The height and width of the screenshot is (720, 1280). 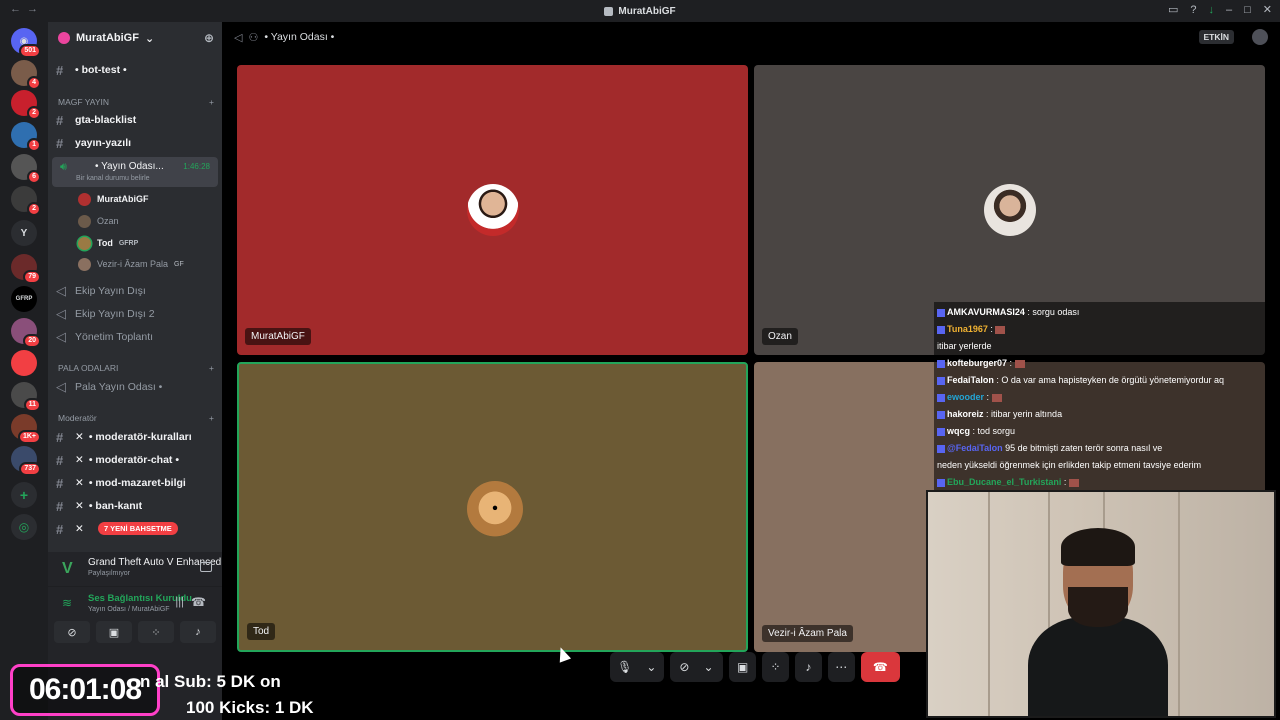 What do you see at coordinates (24, 527) in the screenshot?
I see `discover-icon: ◎` at bounding box center [24, 527].